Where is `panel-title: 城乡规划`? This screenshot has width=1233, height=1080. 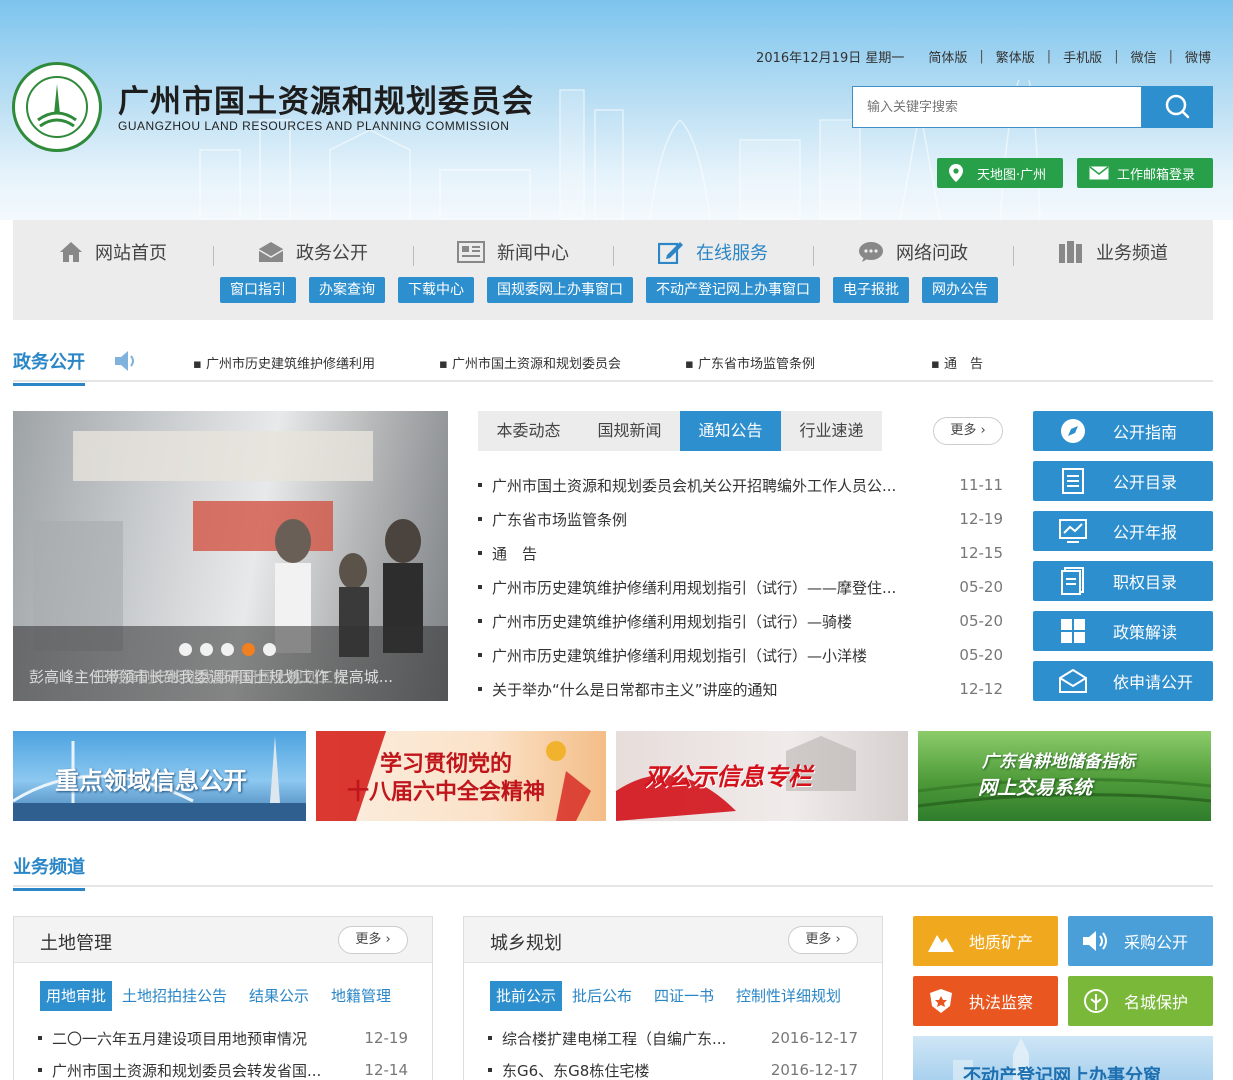
panel-title: 城乡规划 is located at coordinates (526, 943).